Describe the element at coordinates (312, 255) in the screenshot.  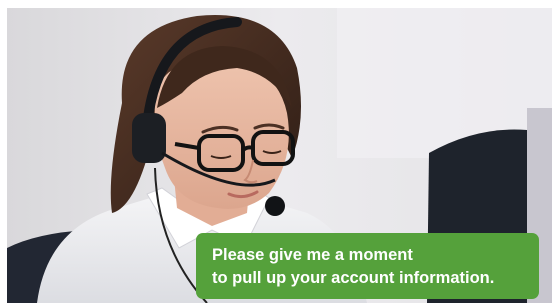
I see `caption-line-1: Please give me a moment` at that location.